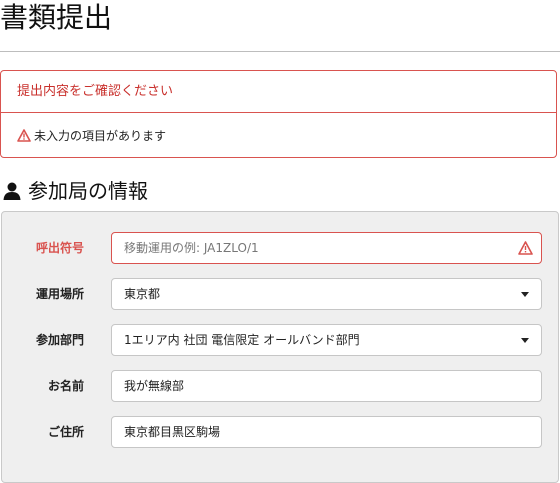 The width and height of the screenshot is (560, 483). I want to click on title-divider, so click(280, 51).